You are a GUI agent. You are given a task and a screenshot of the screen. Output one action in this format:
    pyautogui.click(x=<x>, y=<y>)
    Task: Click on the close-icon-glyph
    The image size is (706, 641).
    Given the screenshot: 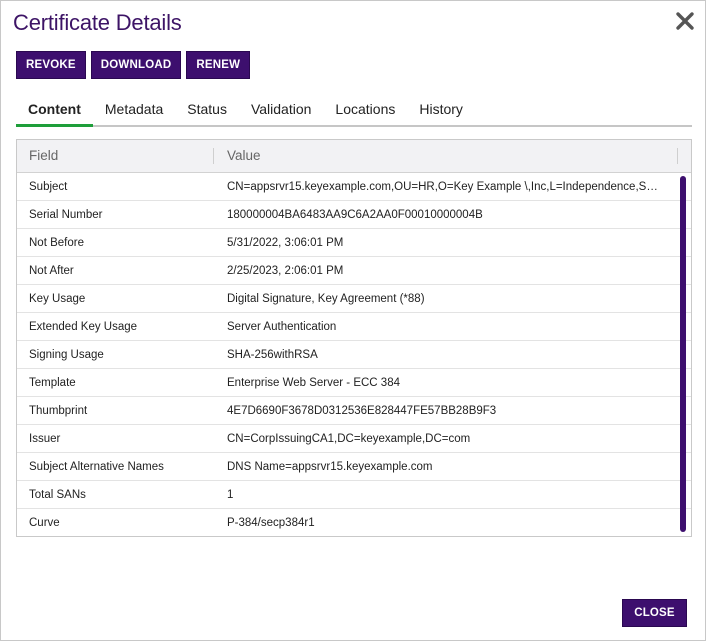 What is the action you would take?
    pyautogui.click(x=685, y=21)
    